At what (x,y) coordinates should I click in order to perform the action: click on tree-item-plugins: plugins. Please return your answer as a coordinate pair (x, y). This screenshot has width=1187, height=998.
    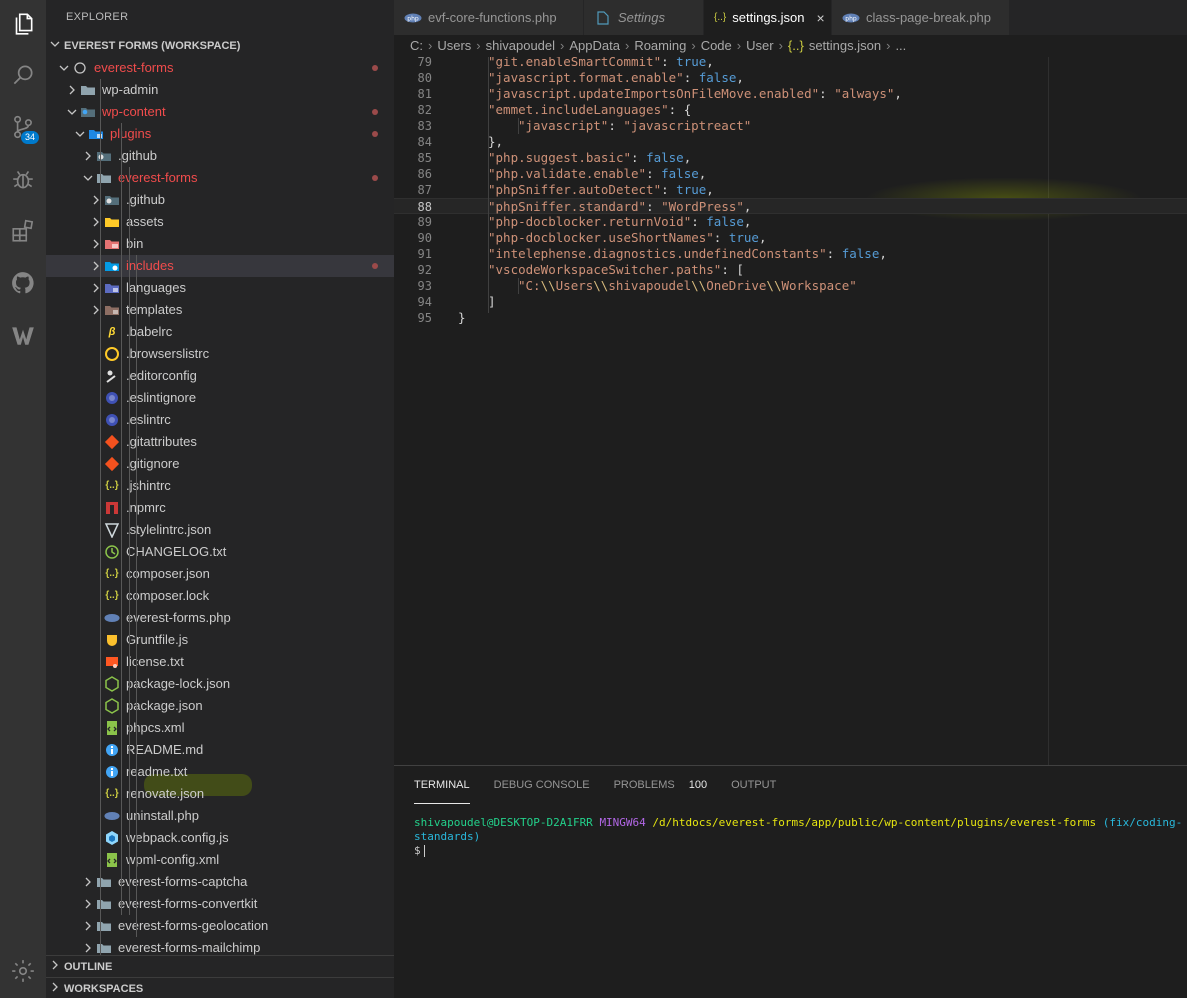
    Looking at the image, I should click on (220, 134).